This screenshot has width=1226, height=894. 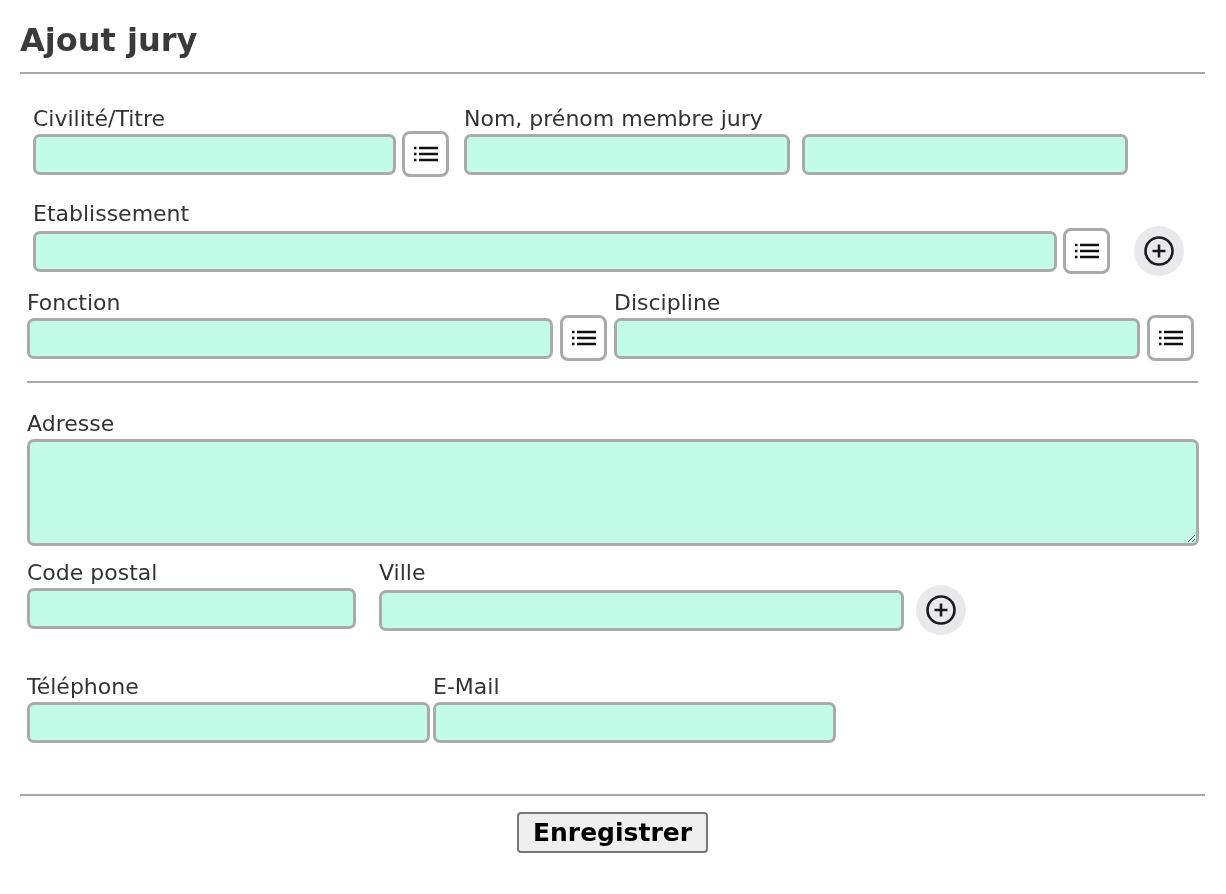 What do you see at coordinates (111, 213) in the screenshot?
I see `field-label: Etablissement` at bounding box center [111, 213].